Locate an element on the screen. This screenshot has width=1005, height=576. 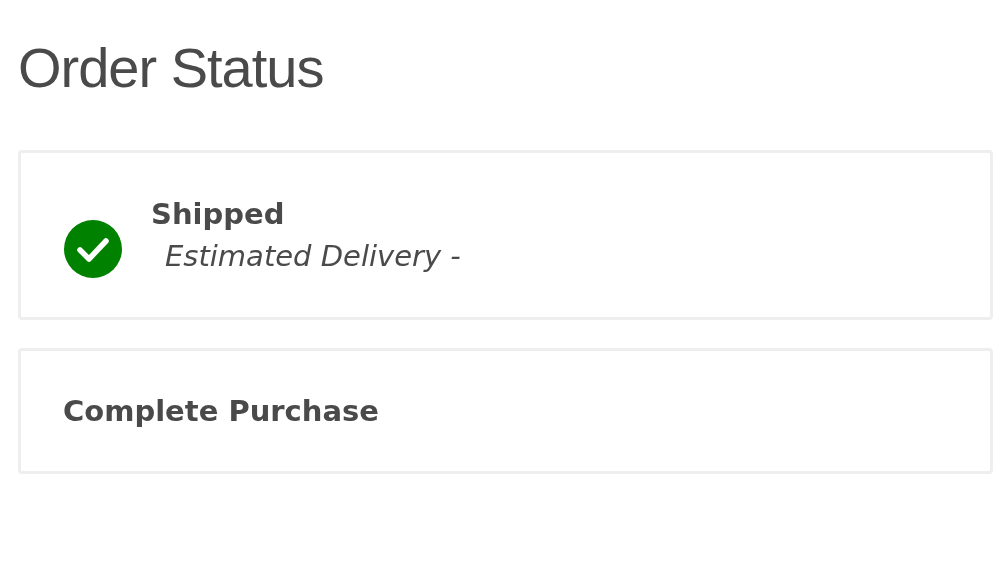
page-title: Order Status is located at coordinates (171, 68).